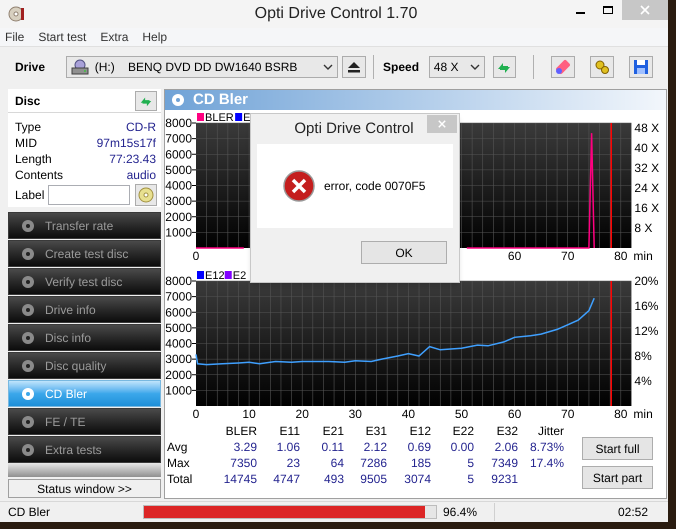  I want to click on table-cell-text: 7350, so click(243, 462).